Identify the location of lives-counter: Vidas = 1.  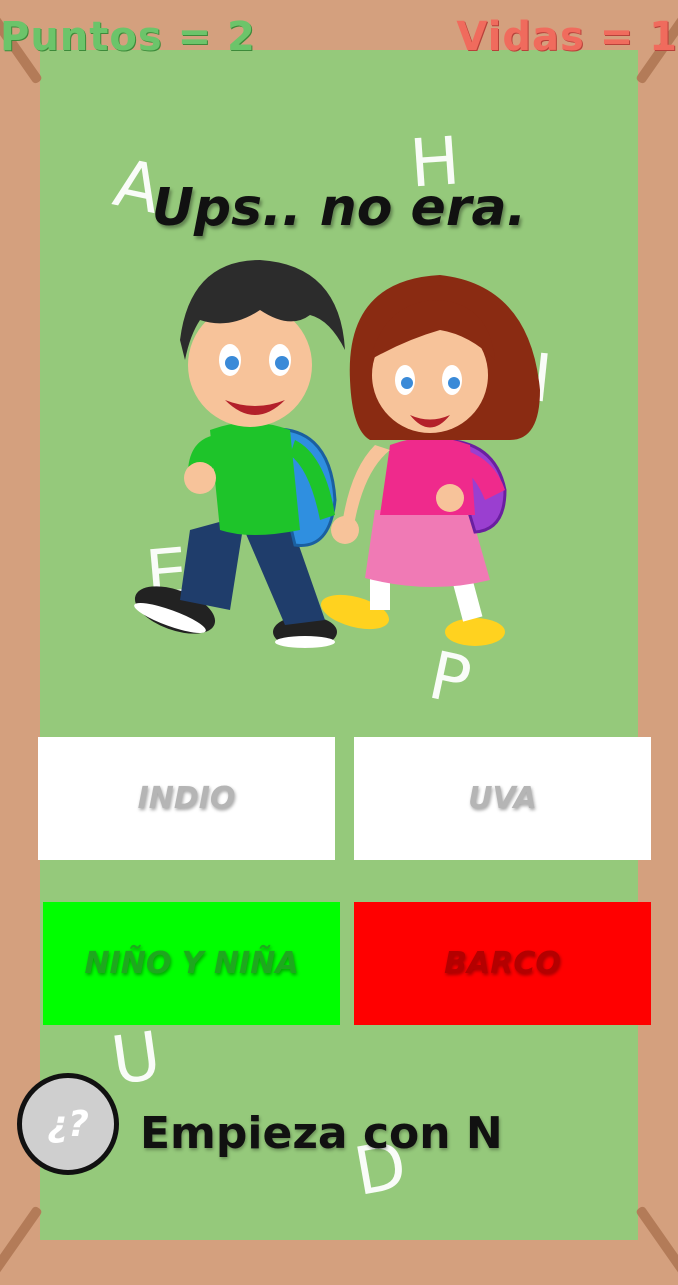
(567, 37).